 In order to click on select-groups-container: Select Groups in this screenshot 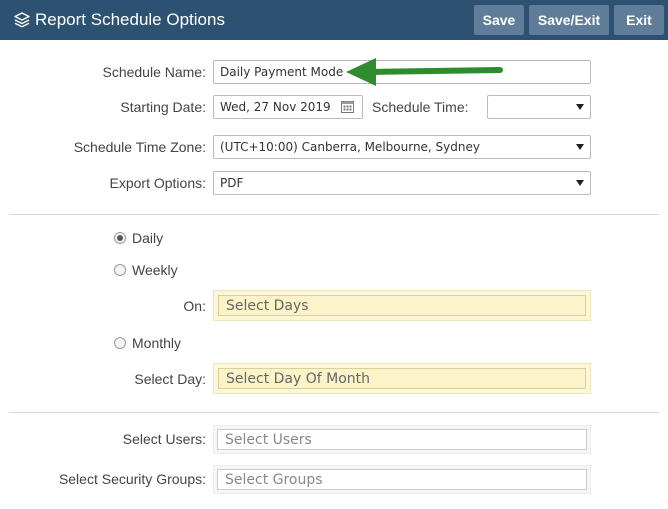, I will do `click(402, 479)`.